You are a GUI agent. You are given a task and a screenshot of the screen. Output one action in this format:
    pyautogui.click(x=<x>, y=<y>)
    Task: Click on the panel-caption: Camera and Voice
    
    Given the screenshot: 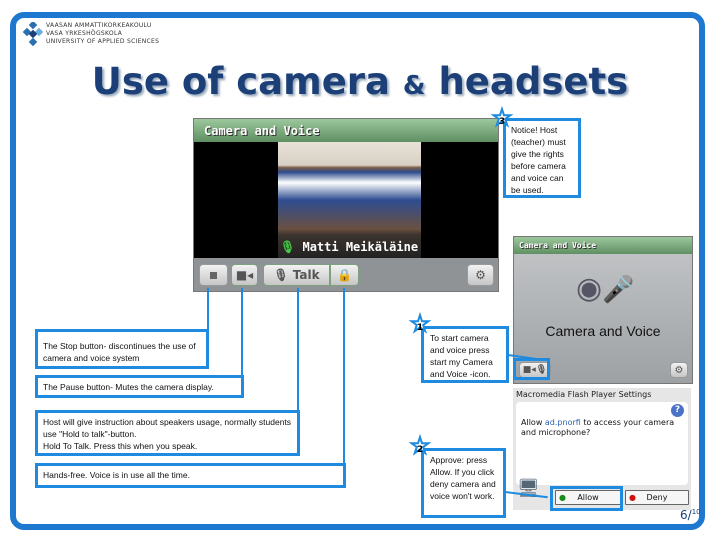 What is the action you would take?
    pyautogui.click(x=603, y=331)
    